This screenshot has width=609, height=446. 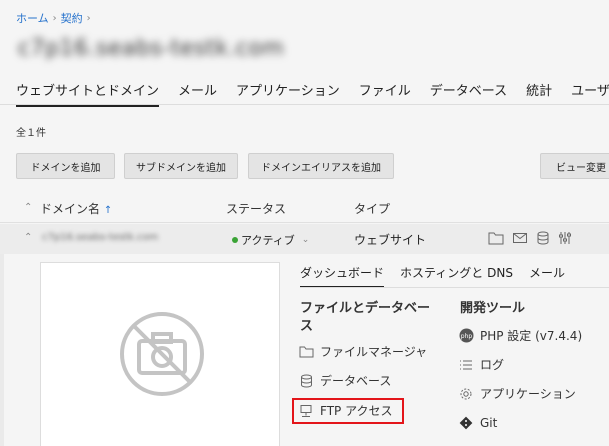 What do you see at coordinates (374, 352) in the screenshot?
I see `file-manager-label: ファイルマネージャ` at bounding box center [374, 352].